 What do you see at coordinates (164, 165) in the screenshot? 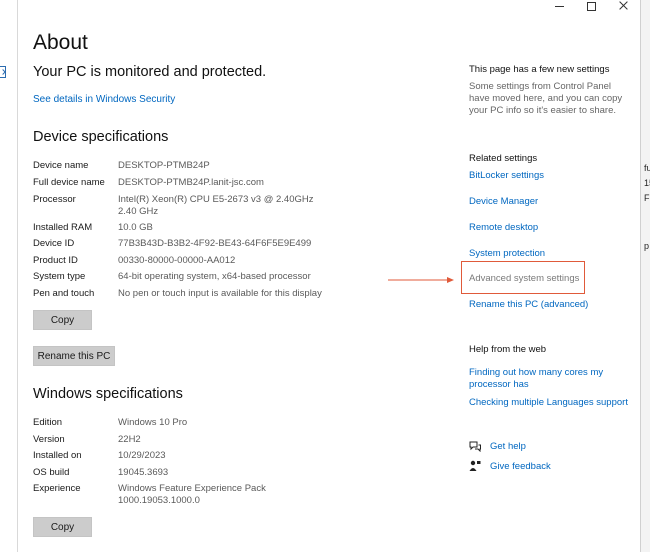
I see `spec-value: DESKTOP-PTMB24P` at bounding box center [164, 165].